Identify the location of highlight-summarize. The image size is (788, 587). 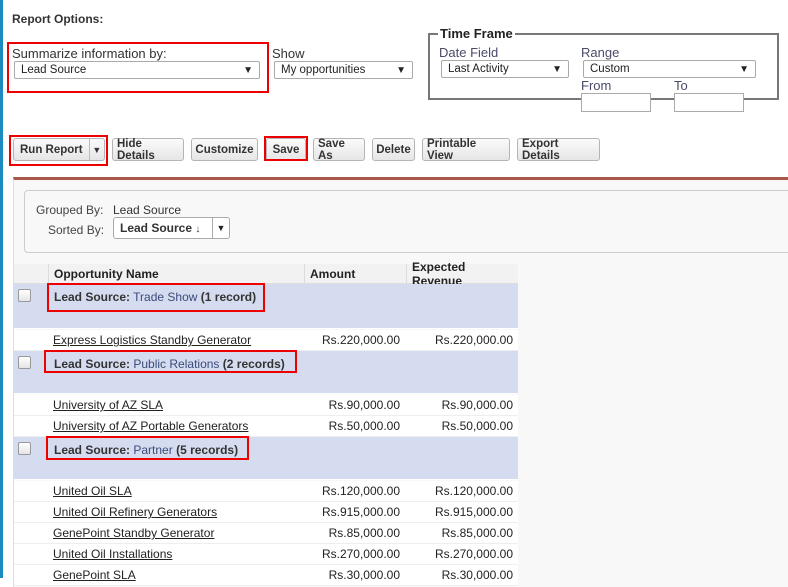
(138, 67).